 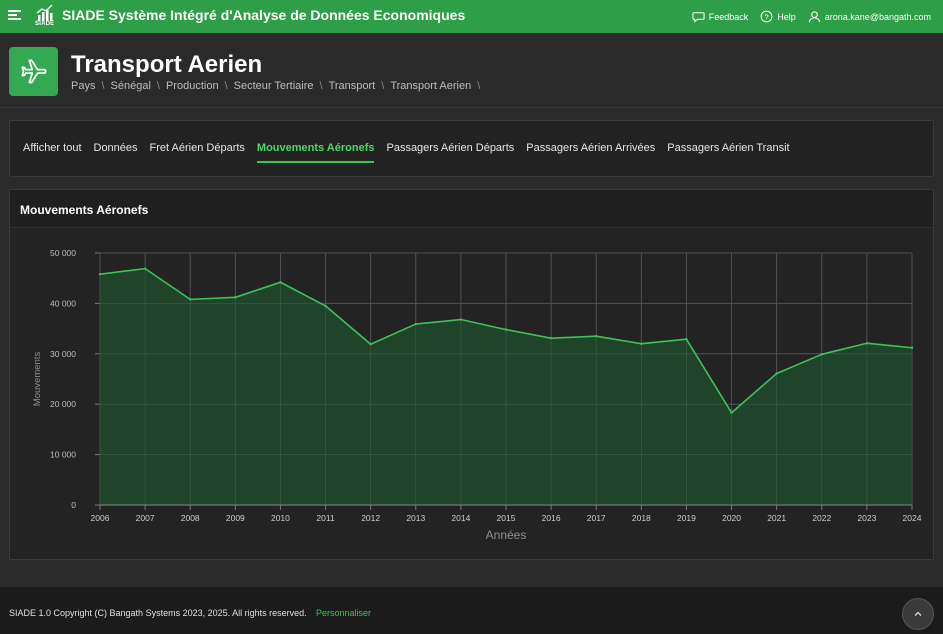 What do you see at coordinates (235, 518) in the screenshot?
I see `x-tick-label: 2009` at bounding box center [235, 518].